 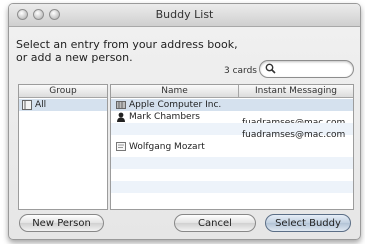 I want to click on instructions-line-2: or add a new person., so click(x=74, y=57).